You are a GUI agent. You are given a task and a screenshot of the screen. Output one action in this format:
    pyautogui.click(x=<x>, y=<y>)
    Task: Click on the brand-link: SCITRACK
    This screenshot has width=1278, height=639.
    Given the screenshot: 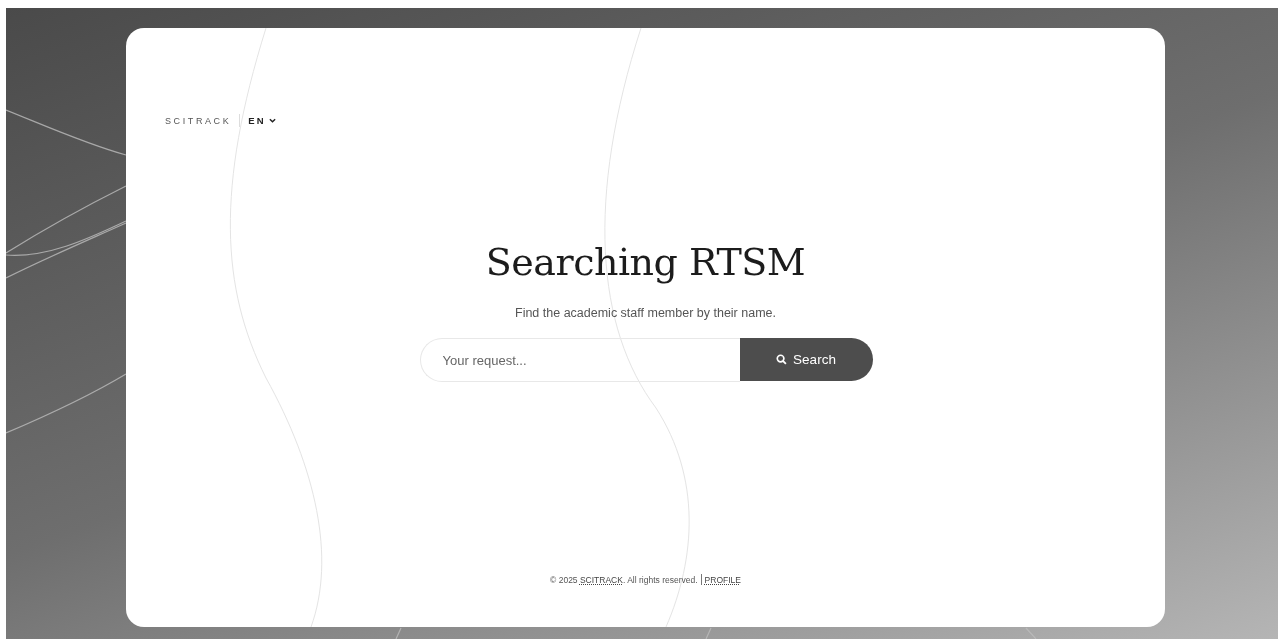 What is the action you would take?
    pyautogui.click(x=601, y=579)
    